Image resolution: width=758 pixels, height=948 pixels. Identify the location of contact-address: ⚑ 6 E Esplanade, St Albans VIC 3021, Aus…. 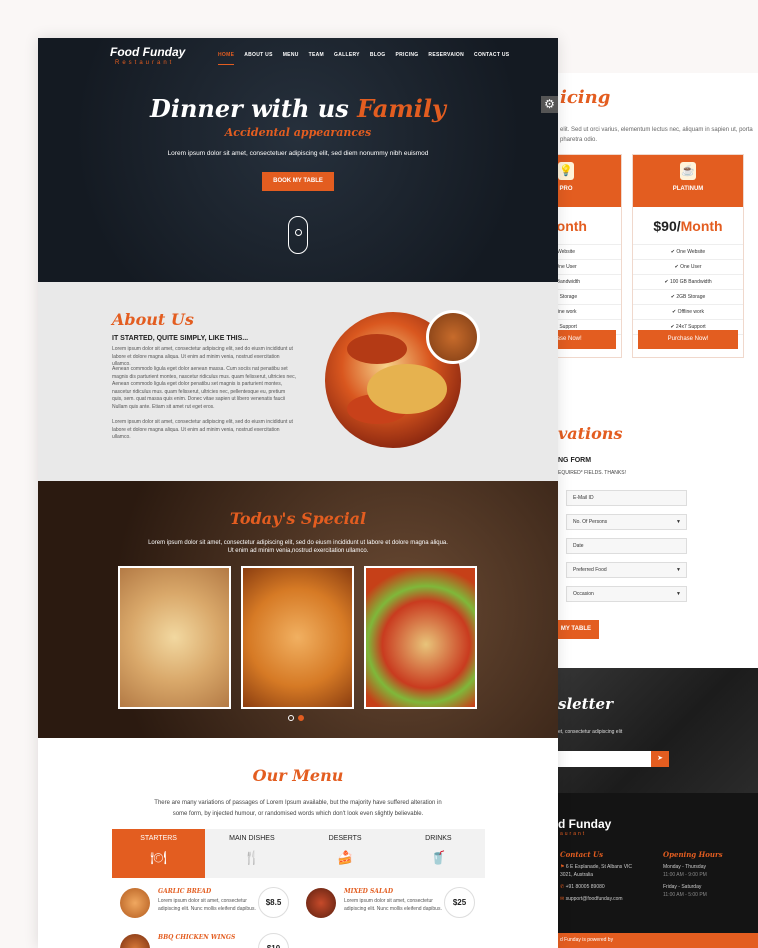
(596, 871).